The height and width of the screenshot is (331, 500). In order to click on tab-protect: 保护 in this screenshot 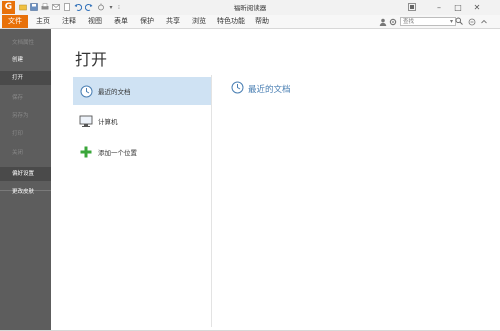, I will do `click(147, 21)`.